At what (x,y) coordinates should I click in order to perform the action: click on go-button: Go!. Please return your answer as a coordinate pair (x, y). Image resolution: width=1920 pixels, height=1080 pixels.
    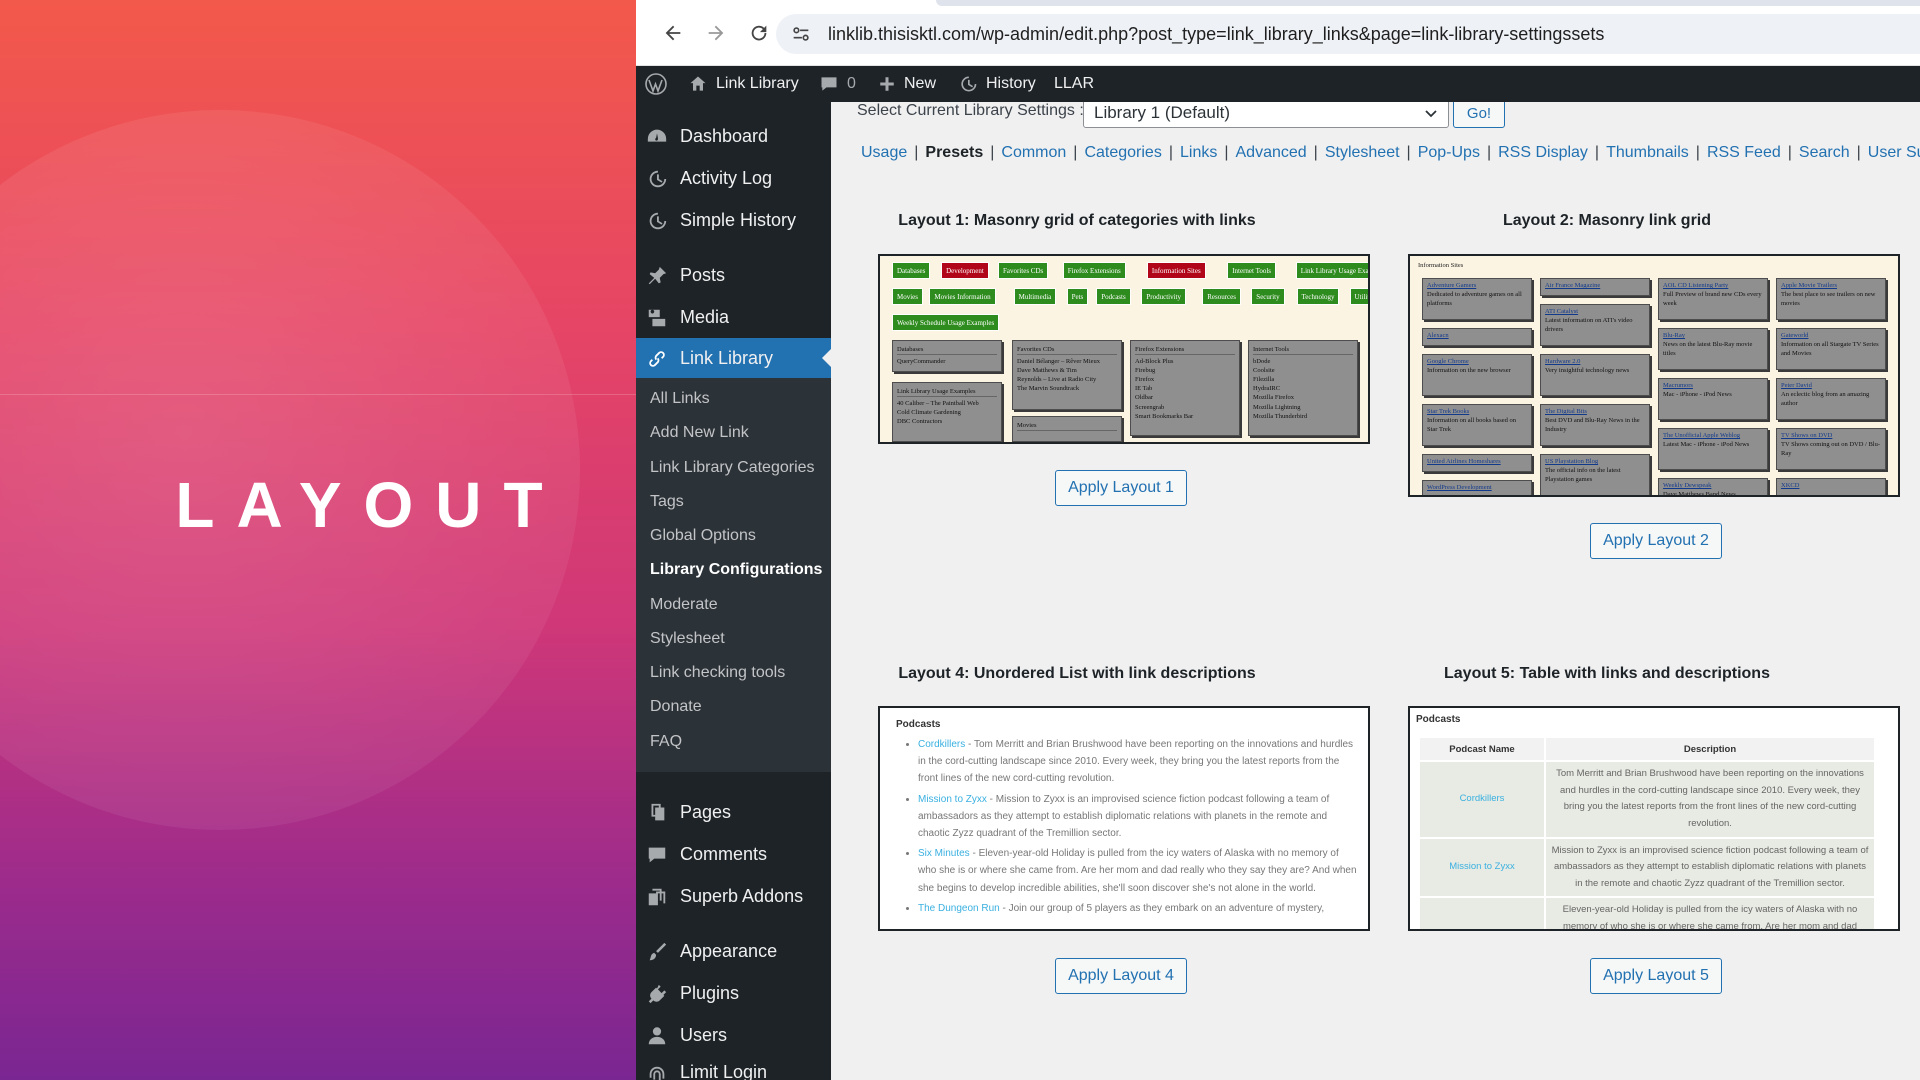
    Looking at the image, I should click on (1479, 115).